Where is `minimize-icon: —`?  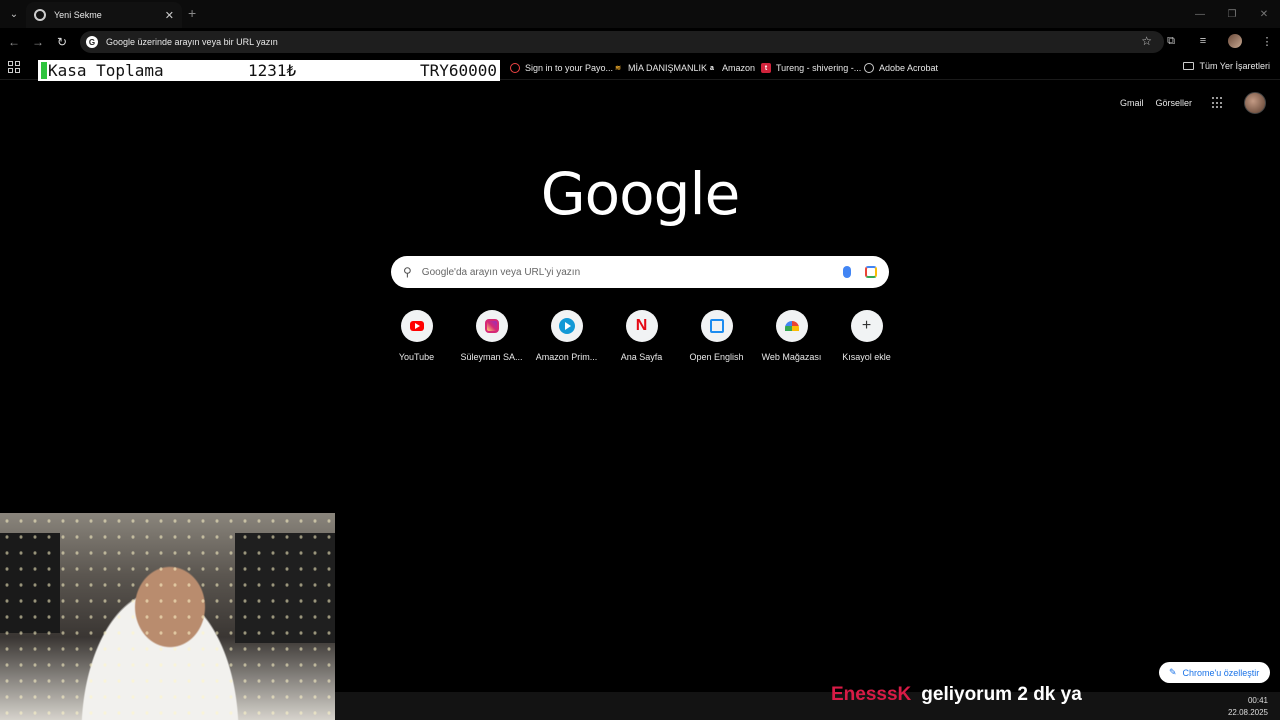 minimize-icon: — is located at coordinates (1200, 14).